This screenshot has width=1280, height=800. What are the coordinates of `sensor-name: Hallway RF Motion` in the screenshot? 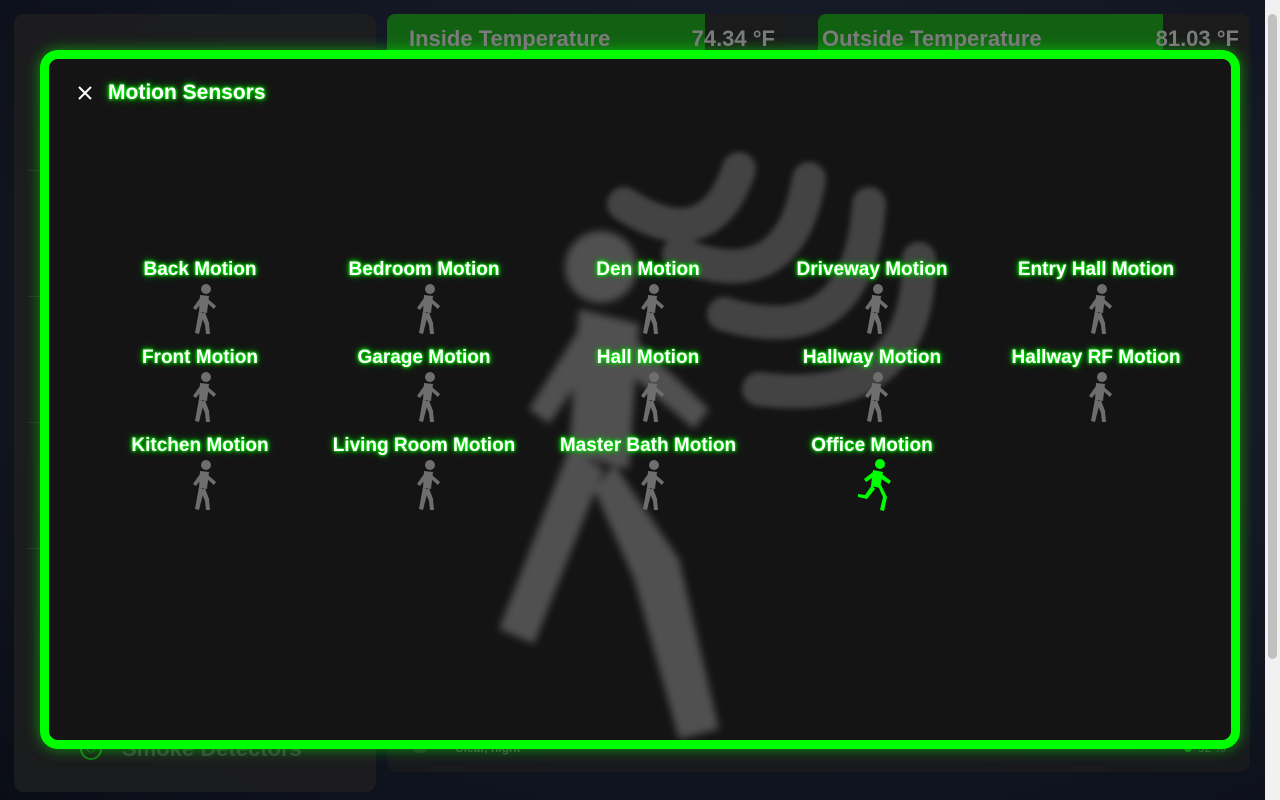 It's located at (1096, 357).